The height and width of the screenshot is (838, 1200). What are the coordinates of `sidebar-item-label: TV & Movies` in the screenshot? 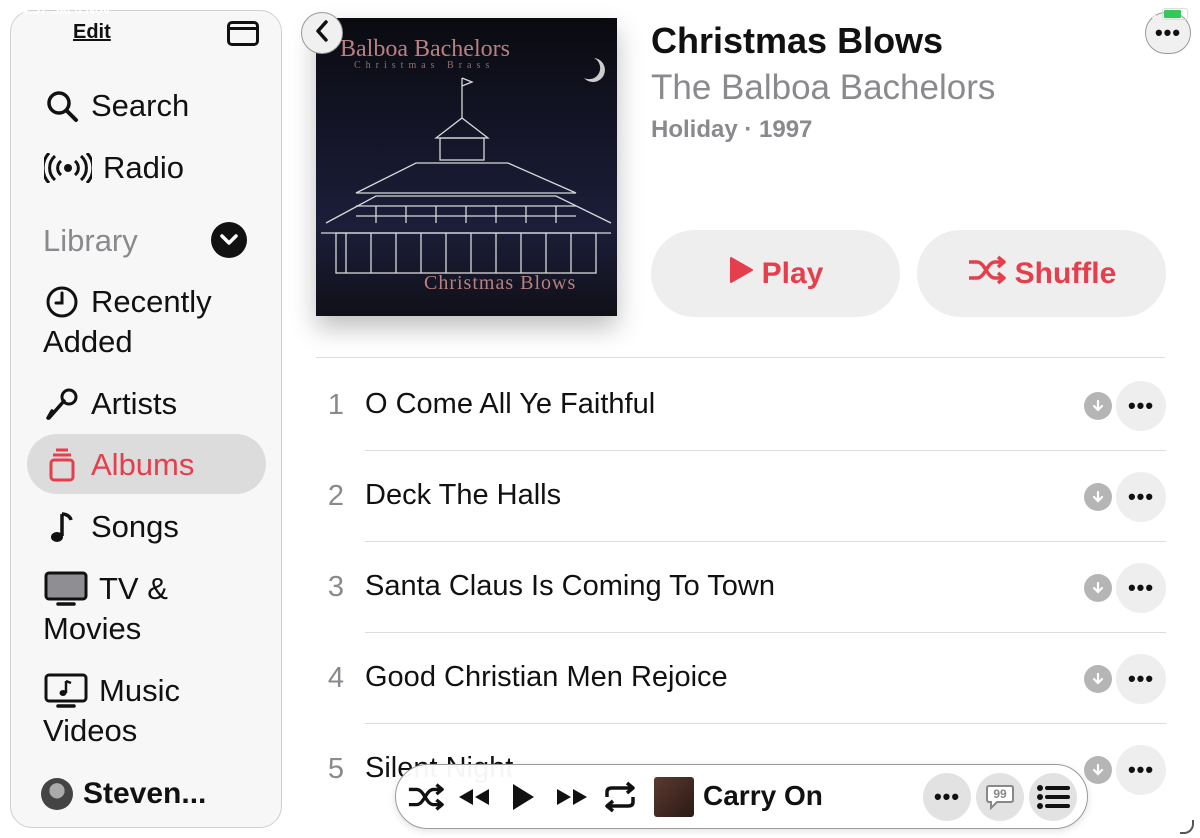 It's located at (105, 608).